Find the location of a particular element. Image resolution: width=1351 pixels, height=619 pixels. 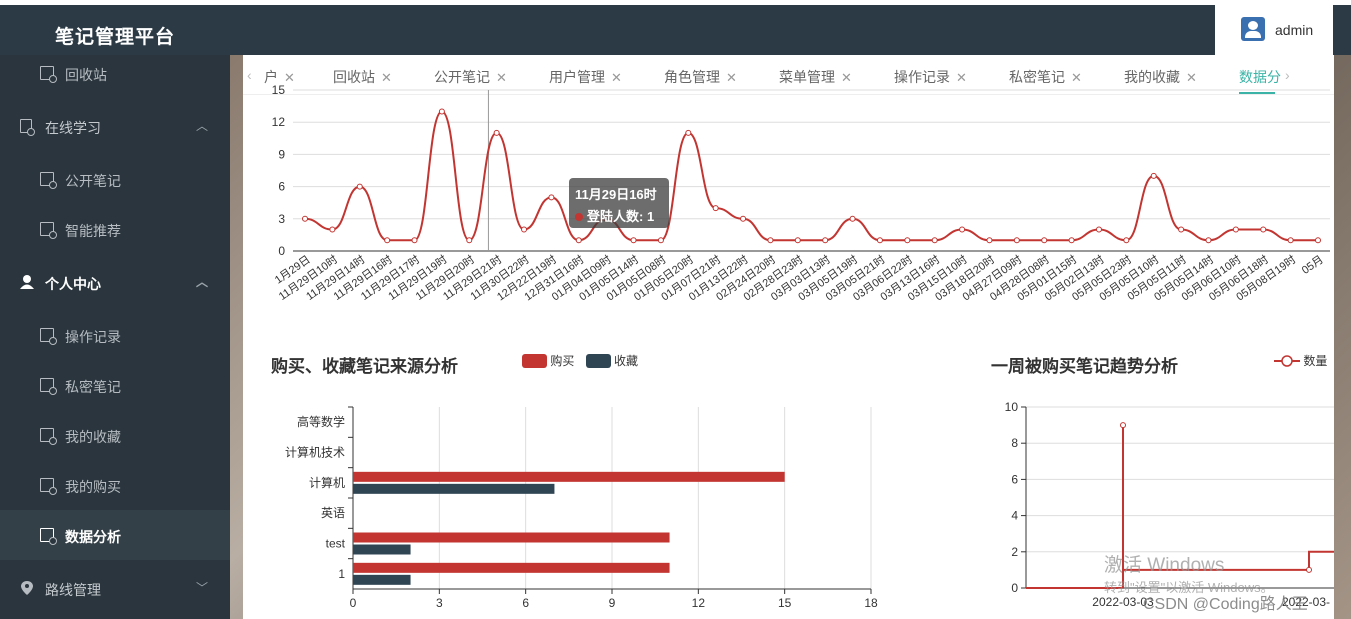

user-menu: admin is located at coordinates (1274, 30).